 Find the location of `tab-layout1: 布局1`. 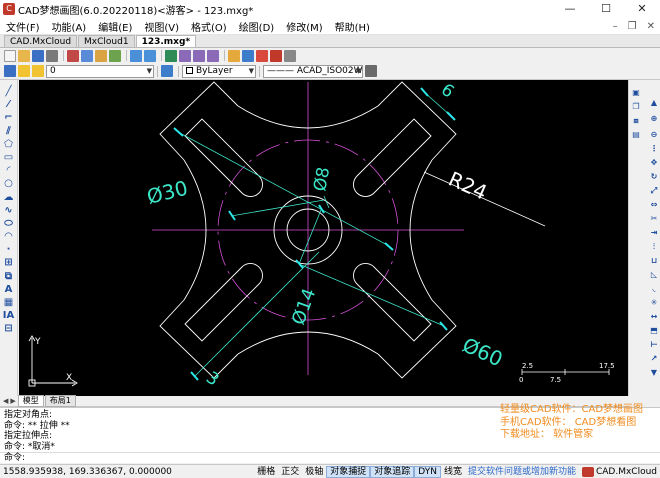

tab-layout1: 布局1 is located at coordinates (60, 401).